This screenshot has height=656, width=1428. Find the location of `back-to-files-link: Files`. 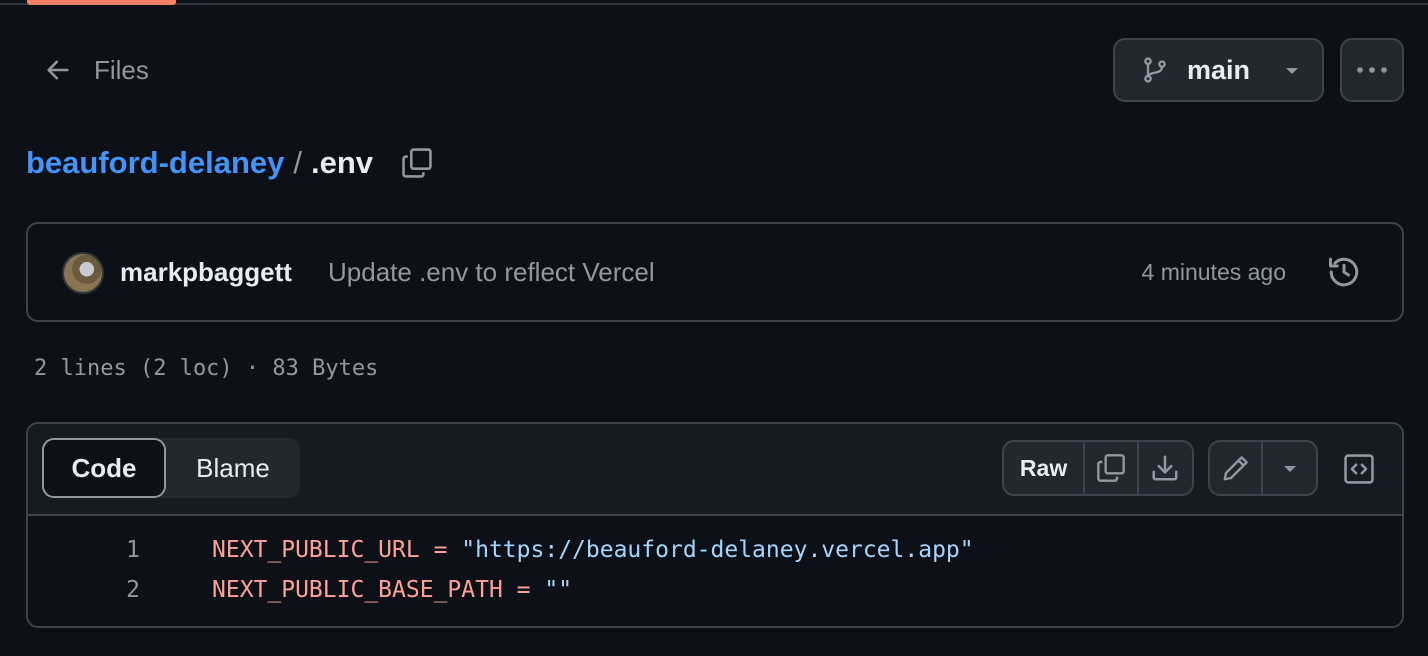

back-to-files-link: Files is located at coordinates (96, 70).